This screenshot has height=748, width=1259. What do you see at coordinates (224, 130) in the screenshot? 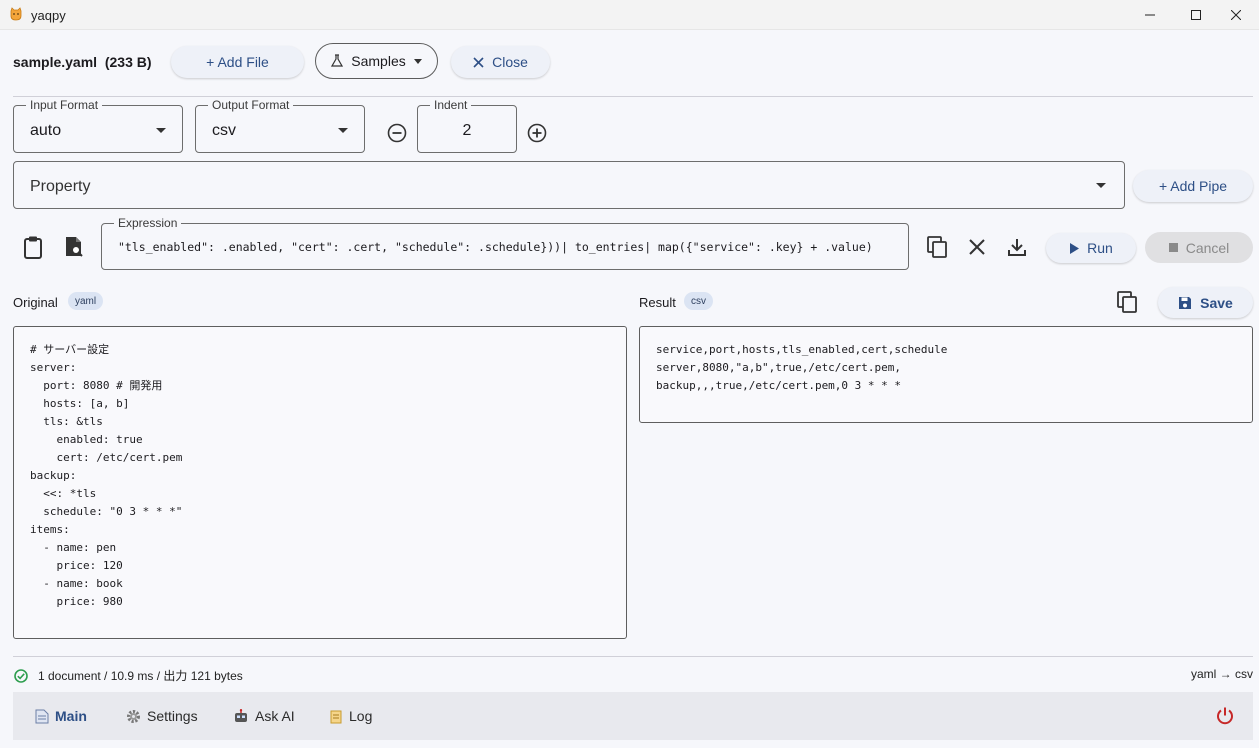
I see `output-format-value: csv` at bounding box center [224, 130].